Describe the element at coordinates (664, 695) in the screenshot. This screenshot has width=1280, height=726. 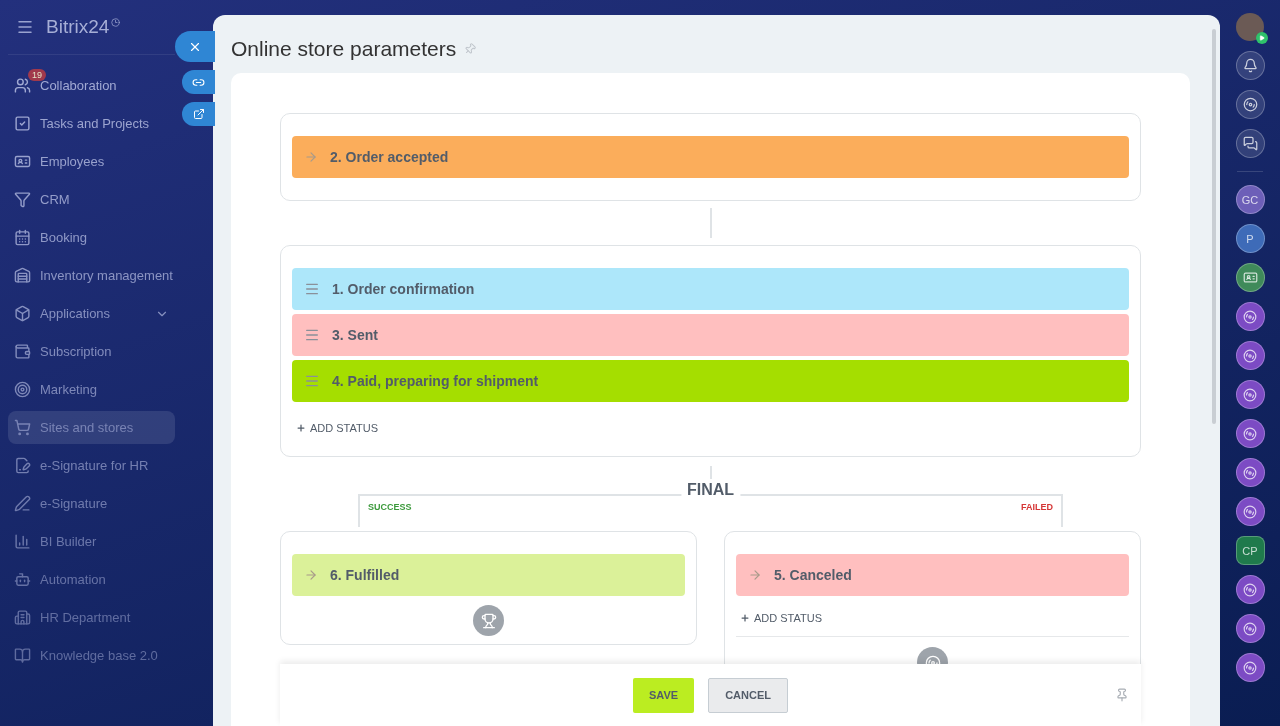
I see `save-button: SAVE` at that location.